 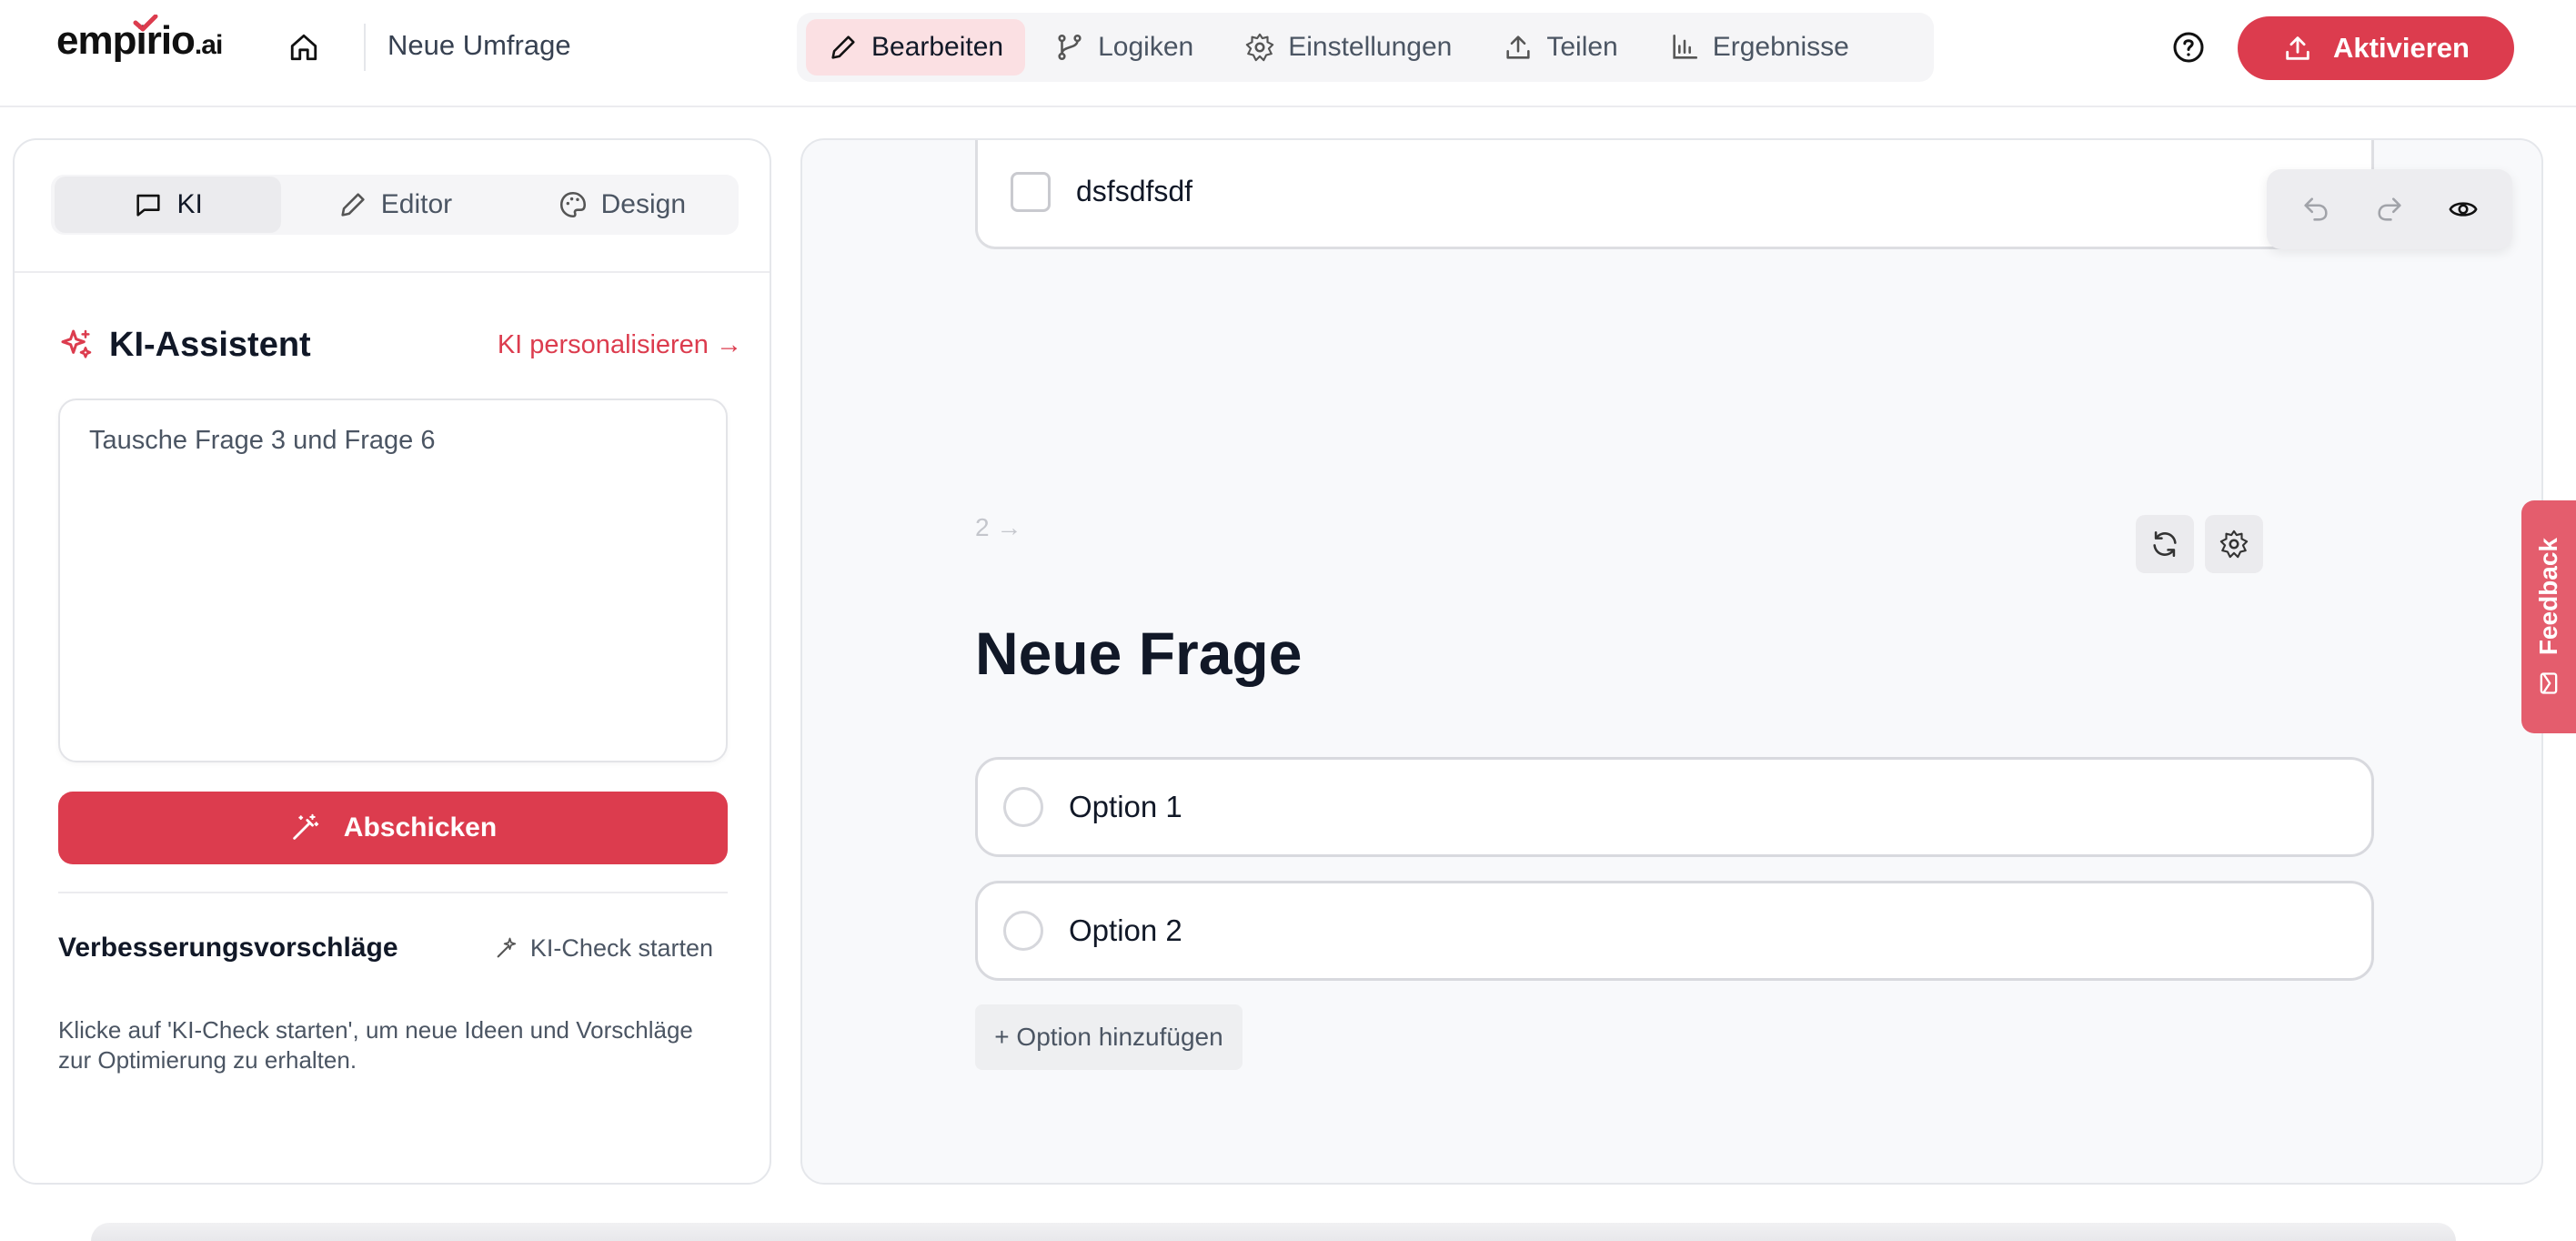 I want to click on refresh-question-button, so click(x=2165, y=544).